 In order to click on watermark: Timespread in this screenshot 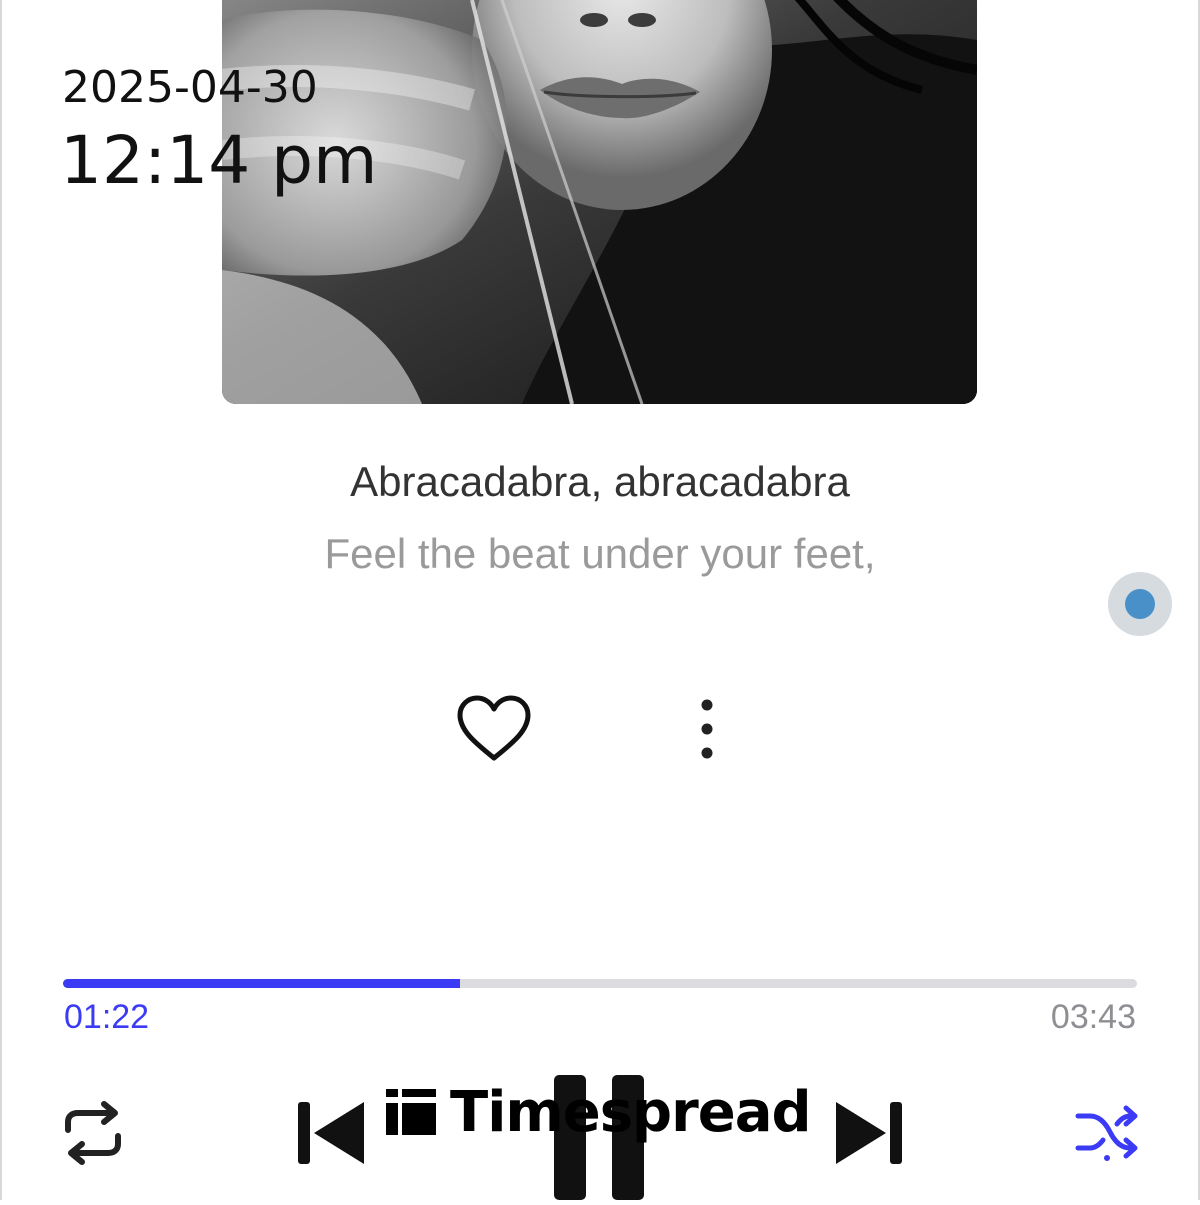, I will do `click(599, 1112)`.